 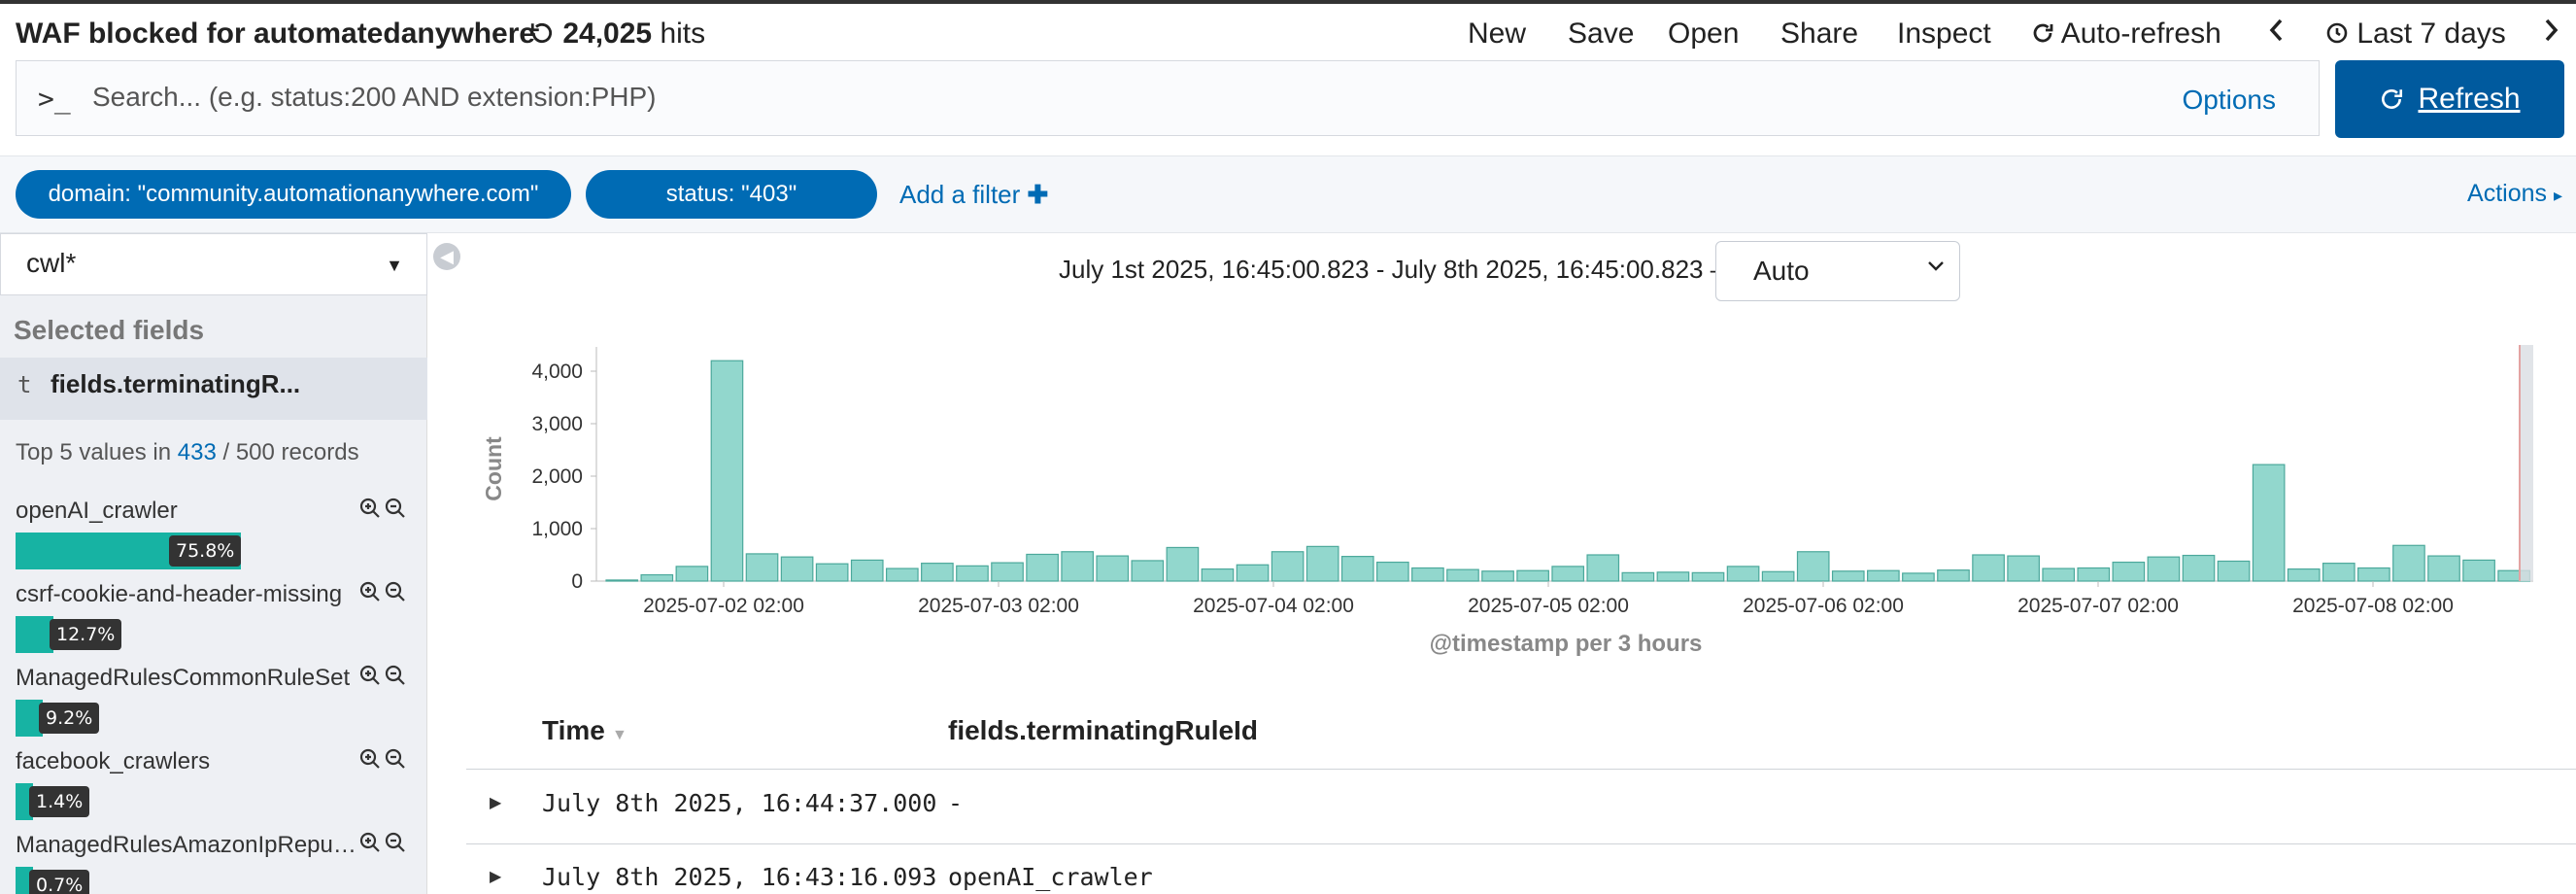 I want to click on interval-select: Auto, so click(x=1837, y=271).